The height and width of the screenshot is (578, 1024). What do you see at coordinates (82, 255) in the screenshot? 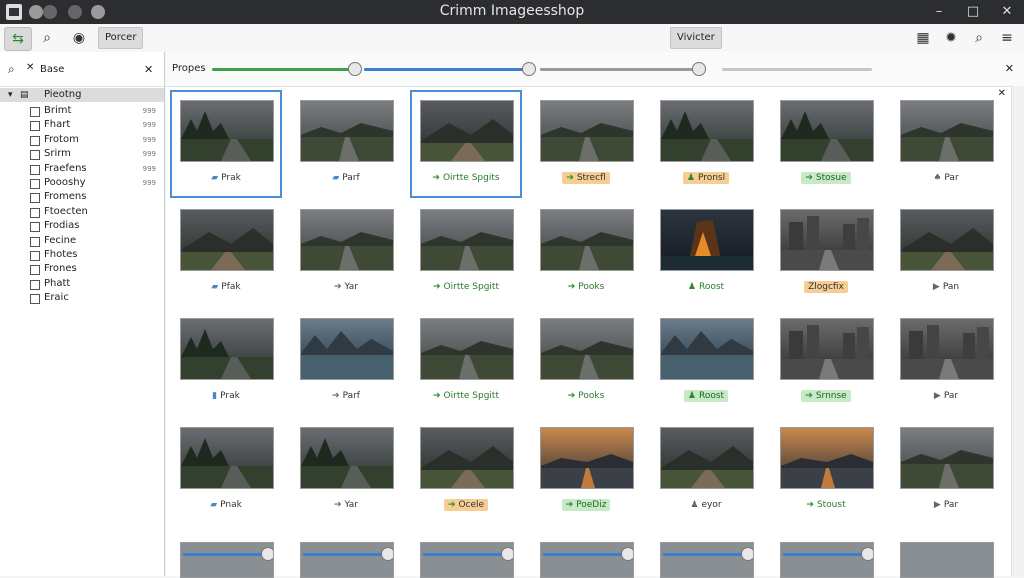
I see `sidebar-item: Fhotes` at bounding box center [82, 255].